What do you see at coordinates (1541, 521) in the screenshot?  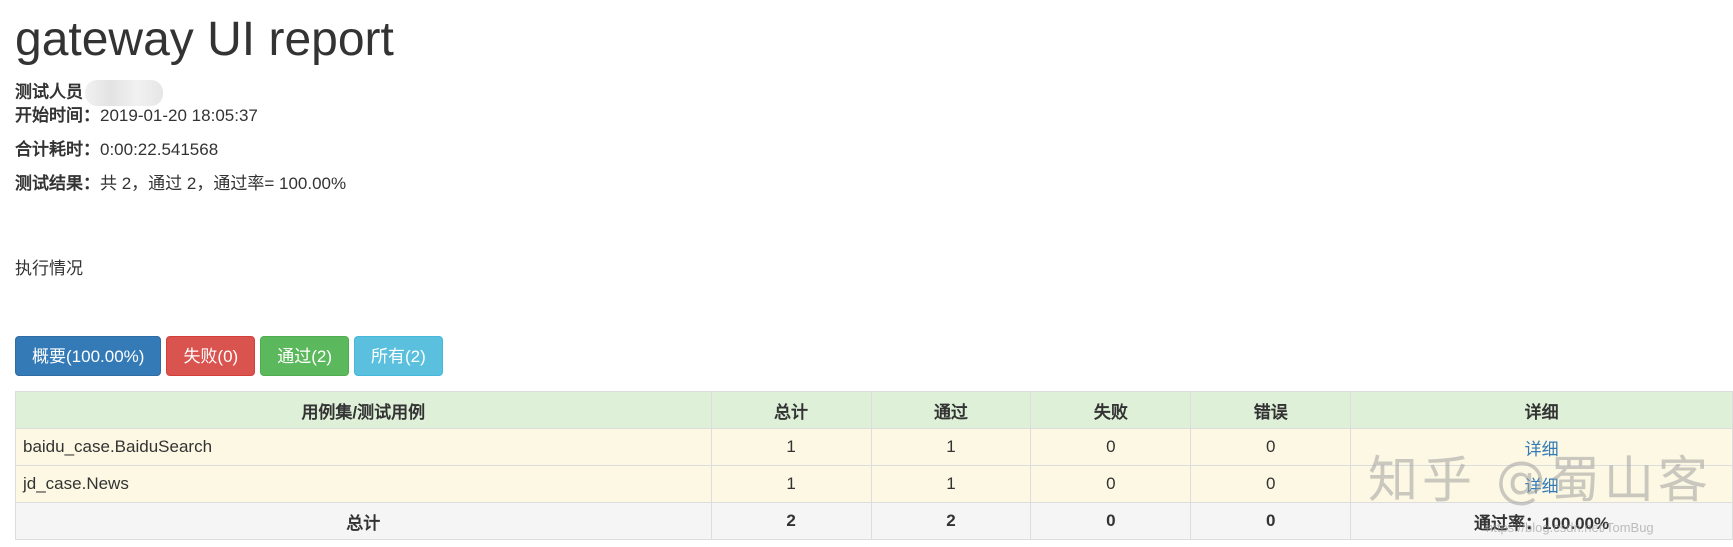 I see `total-pass-rate: 通过率：100.00%` at bounding box center [1541, 521].